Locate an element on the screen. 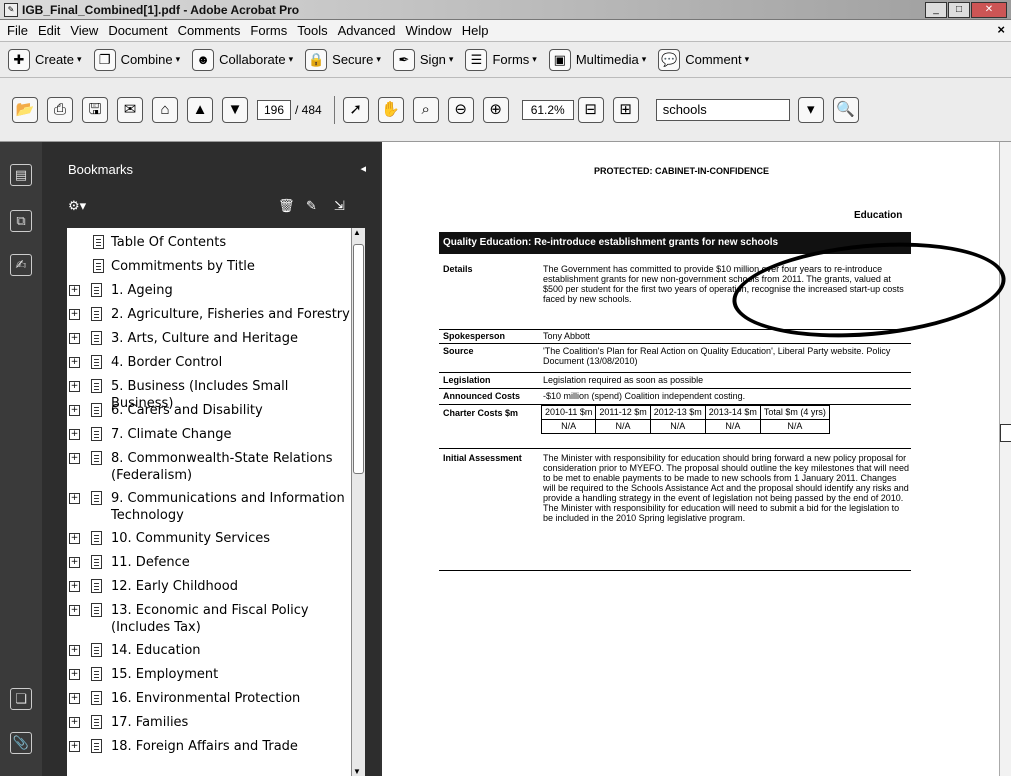  email-icon: ✉ is located at coordinates (130, 109).